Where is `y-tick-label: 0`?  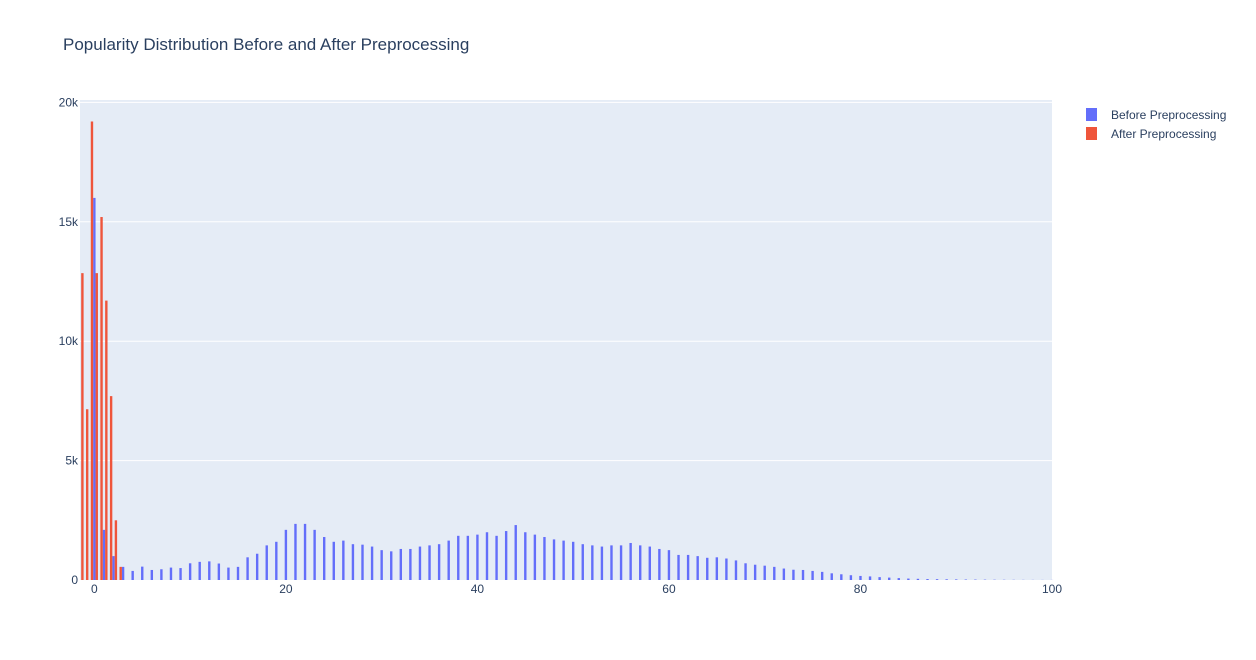 y-tick-label: 0 is located at coordinates (74, 580).